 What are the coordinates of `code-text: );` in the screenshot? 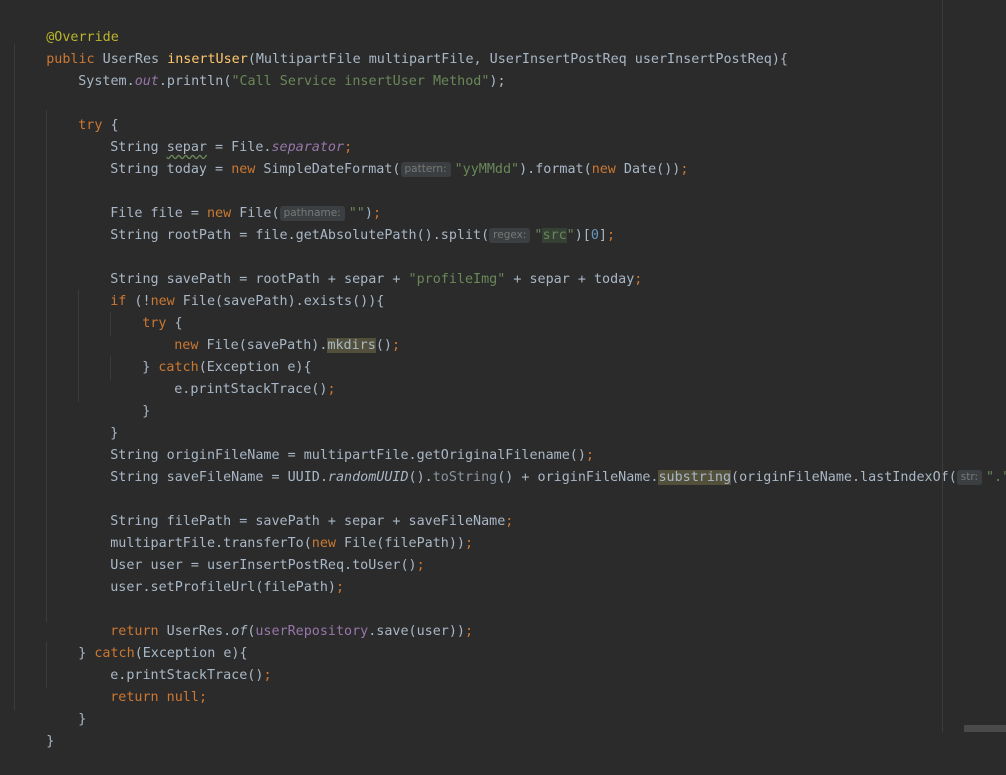 It's located at (497, 81).